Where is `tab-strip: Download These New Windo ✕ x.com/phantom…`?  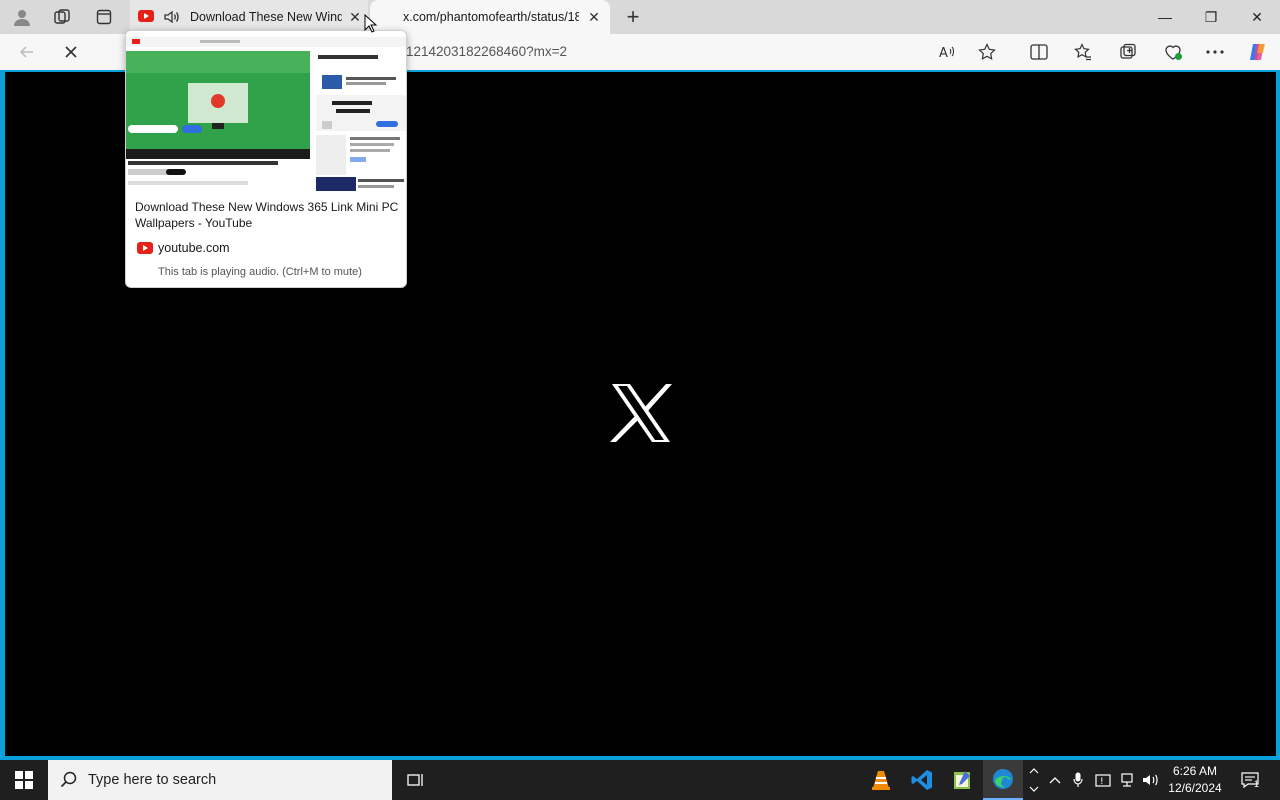
tab-strip: Download These New Windo ✕ x.com/phantom… is located at coordinates (640, 17).